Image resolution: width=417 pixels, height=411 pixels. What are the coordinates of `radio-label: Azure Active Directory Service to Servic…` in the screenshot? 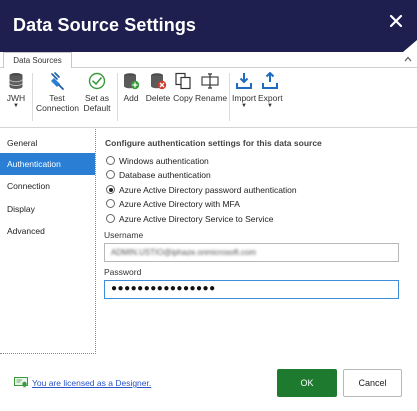 It's located at (196, 219).